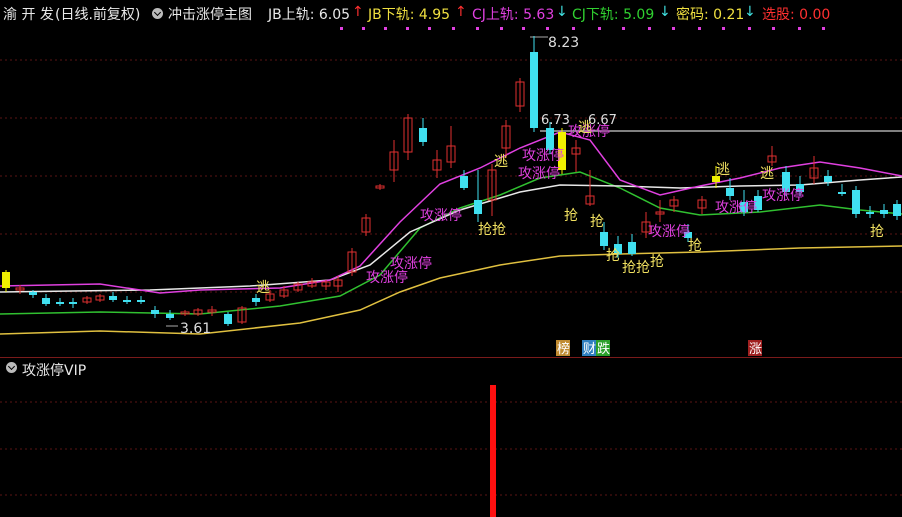 The width and height of the screenshot is (902, 517). What do you see at coordinates (563, 349) in the screenshot?
I see `badge-bang: 榜` at bounding box center [563, 349].